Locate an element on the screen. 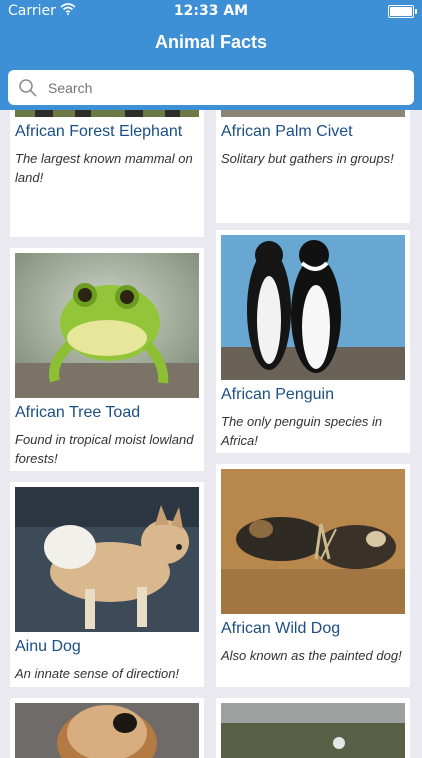 This screenshot has width=422, height=758. animal-fact: The largest known mammal on land! is located at coordinates (104, 168).